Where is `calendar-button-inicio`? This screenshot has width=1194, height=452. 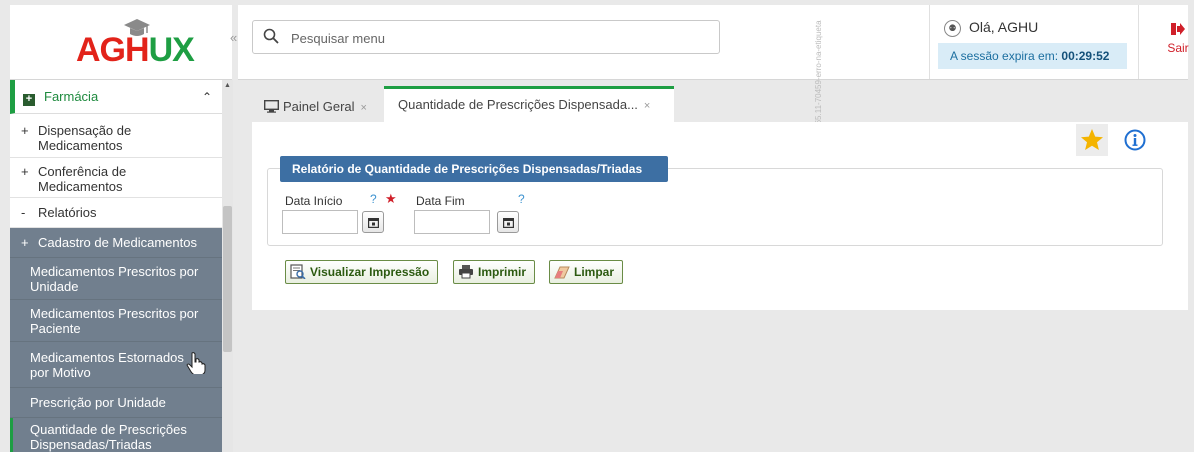 calendar-button-inicio is located at coordinates (373, 222).